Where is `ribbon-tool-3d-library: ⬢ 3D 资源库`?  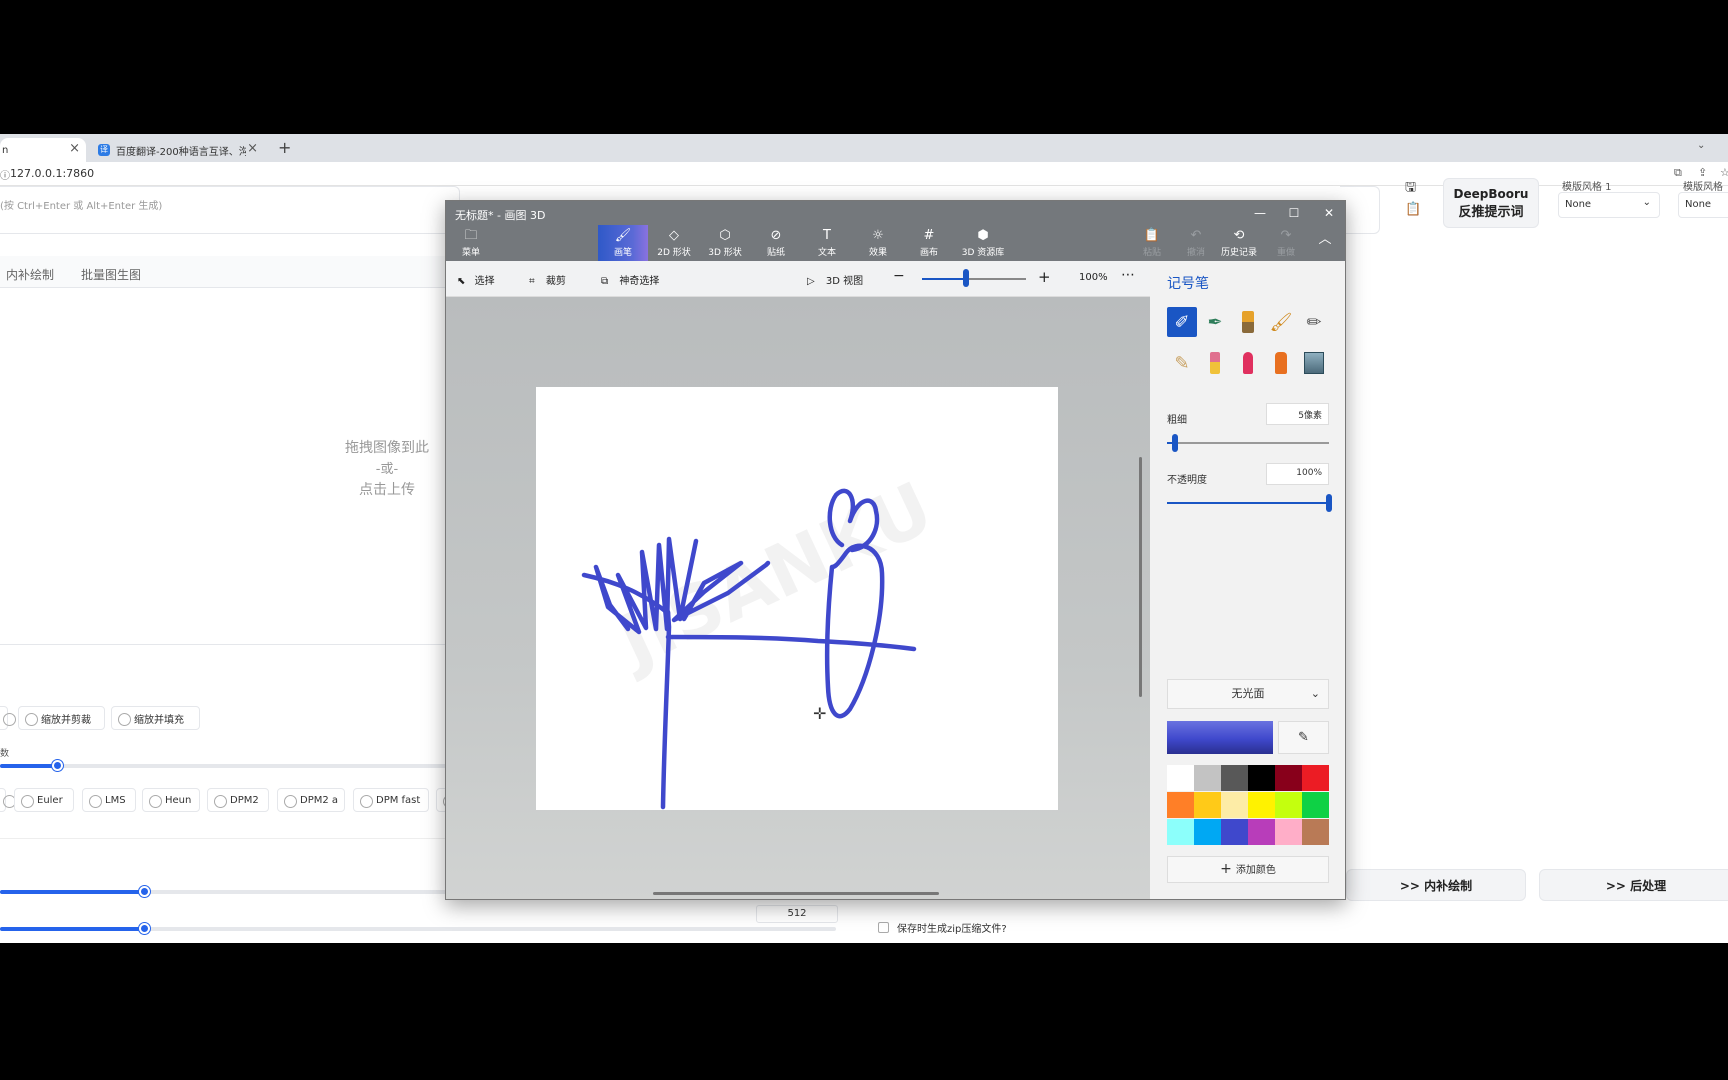
ribbon-tool-3d-library: ⬢ 3D 资源库 is located at coordinates (983, 243).